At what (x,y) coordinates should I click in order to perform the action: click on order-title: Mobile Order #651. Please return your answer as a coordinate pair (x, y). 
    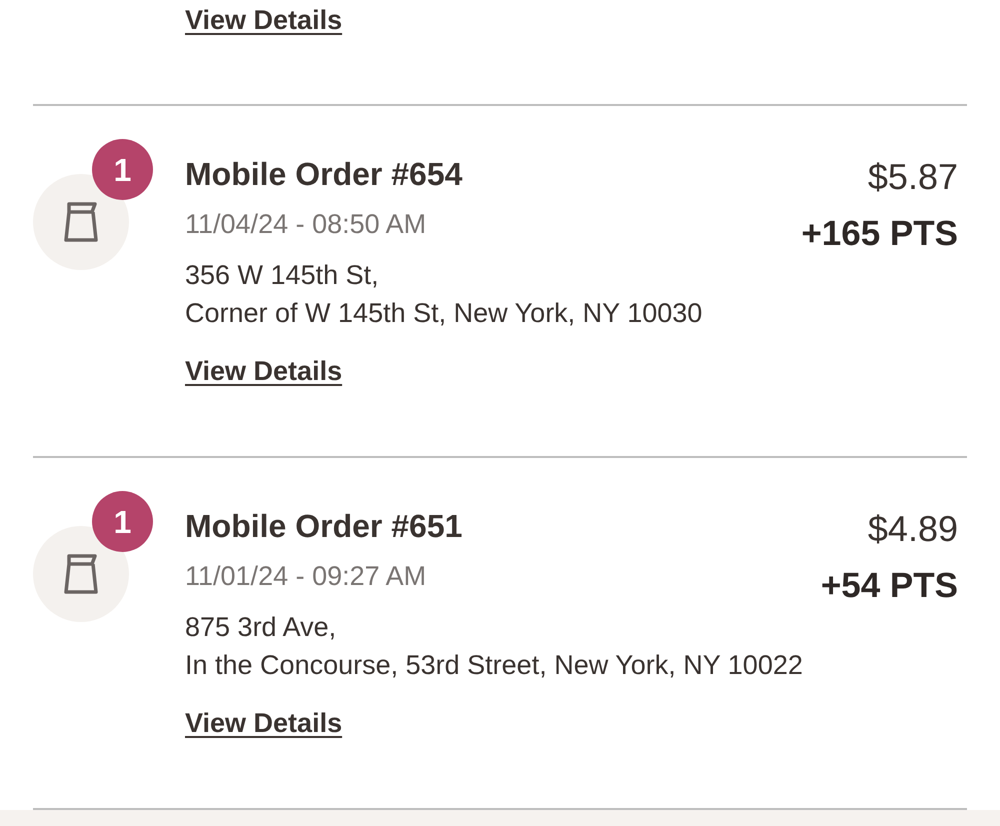
    Looking at the image, I should click on (323, 526).